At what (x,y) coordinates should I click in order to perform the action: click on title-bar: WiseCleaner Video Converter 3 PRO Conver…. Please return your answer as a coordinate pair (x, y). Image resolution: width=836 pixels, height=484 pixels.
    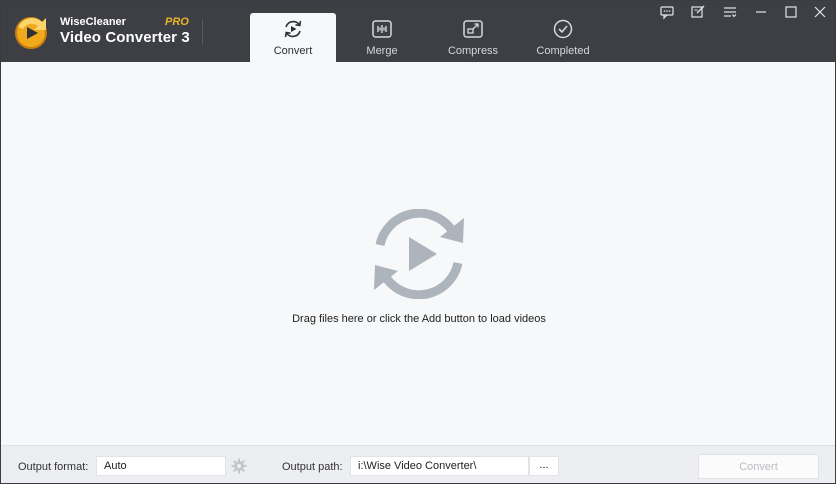
    Looking at the image, I should click on (418, 31).